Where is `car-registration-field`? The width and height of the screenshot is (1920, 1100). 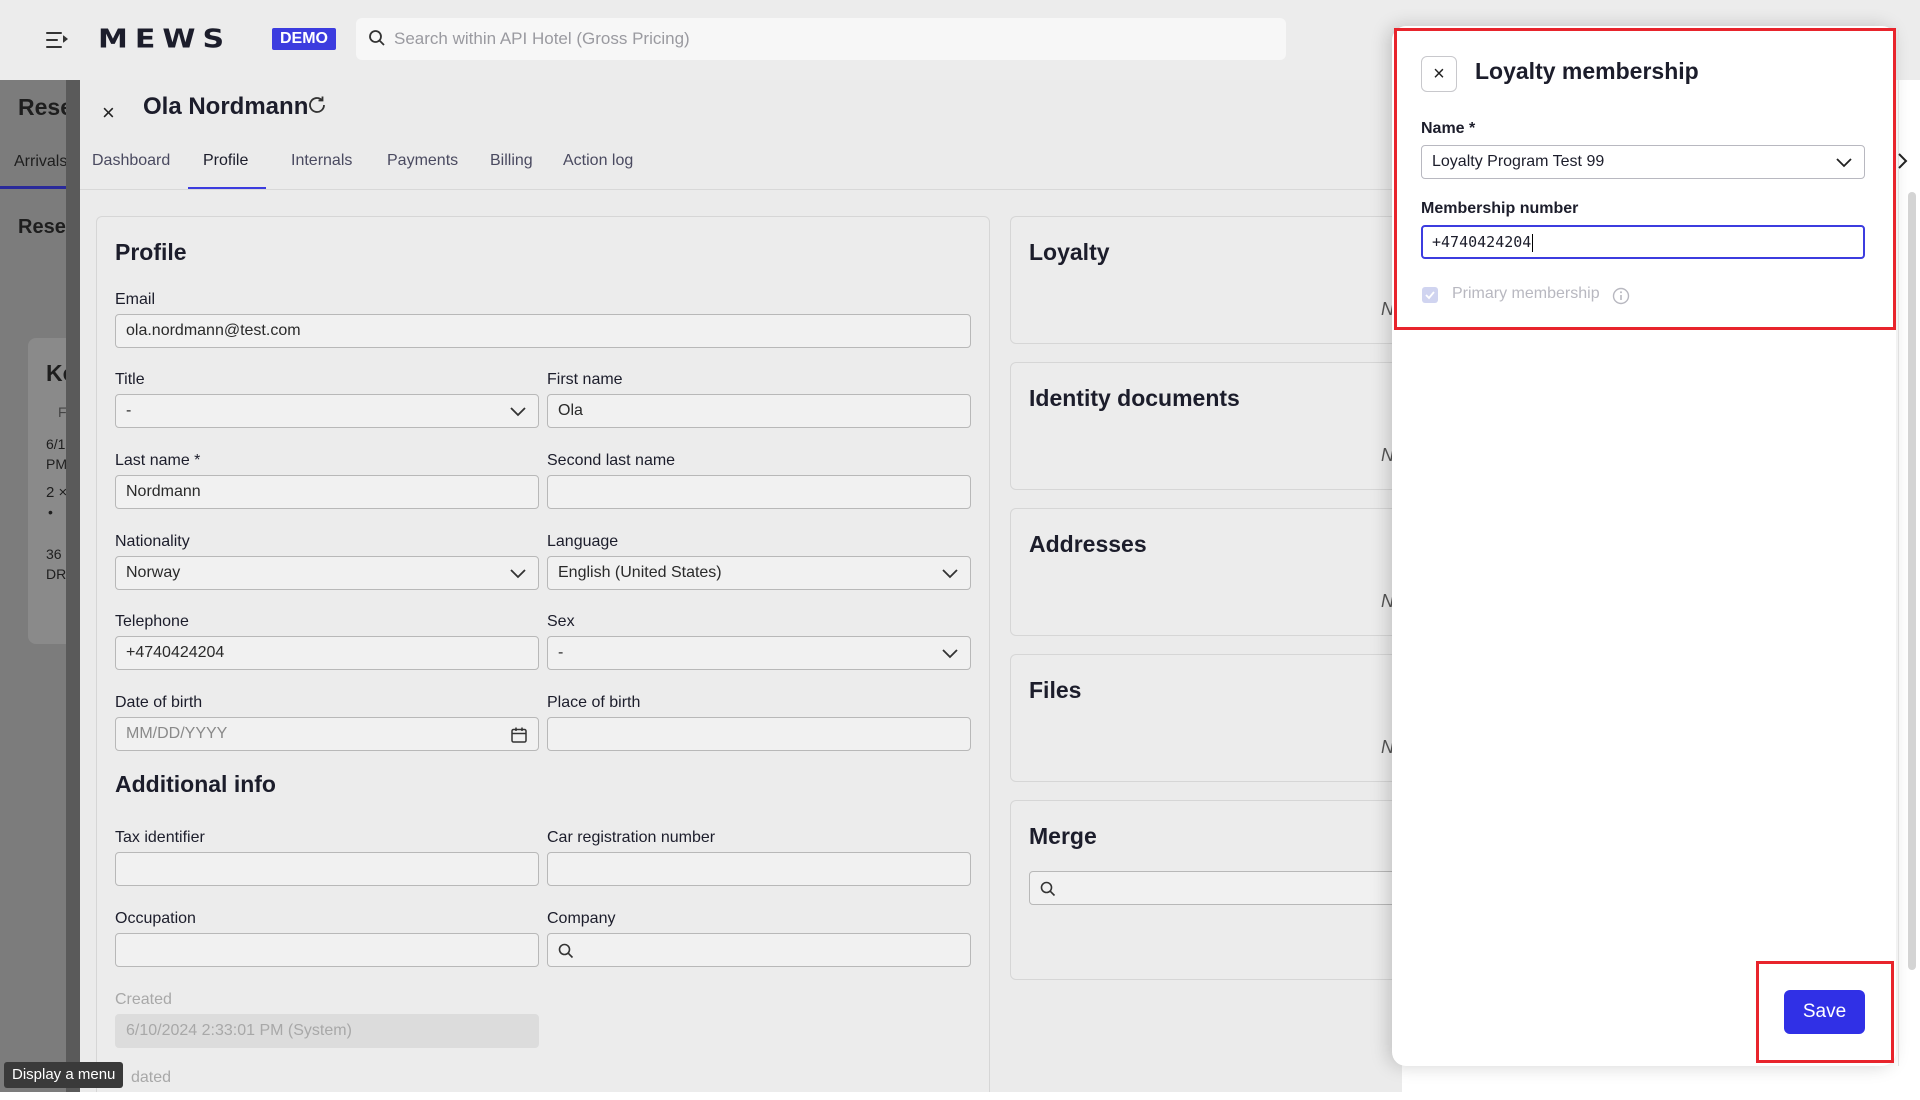 car-registration-field is located at coordinates (759, 869).